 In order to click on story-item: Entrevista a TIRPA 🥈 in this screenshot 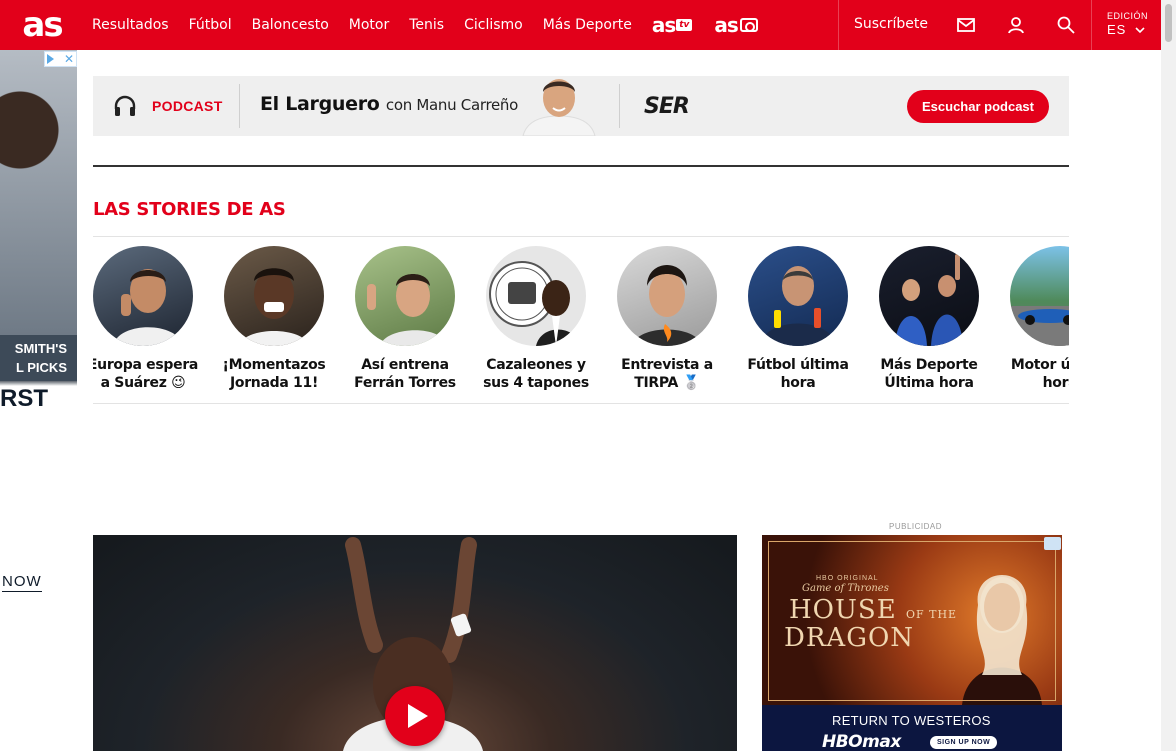, I will do `click(682, 318)`.